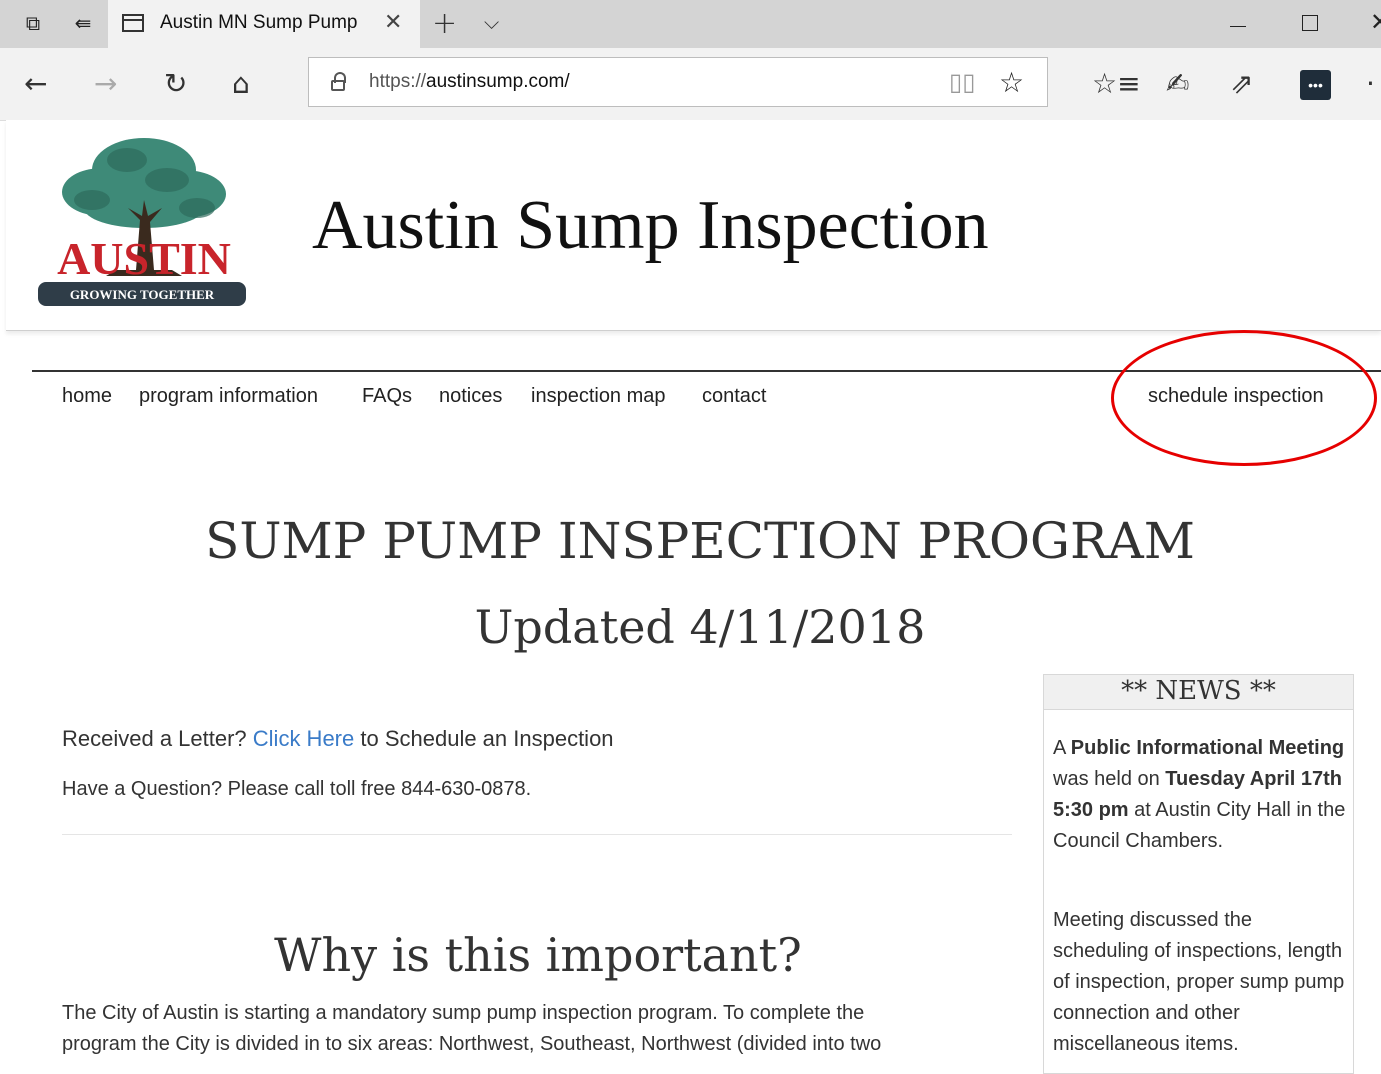 The height and width of the screenshot is (1074, 1381). What do you see at coordinates (33, 23) in the screenshot?
I see `tab-manager-icon: ⧉` at bounding box center [33, 23].